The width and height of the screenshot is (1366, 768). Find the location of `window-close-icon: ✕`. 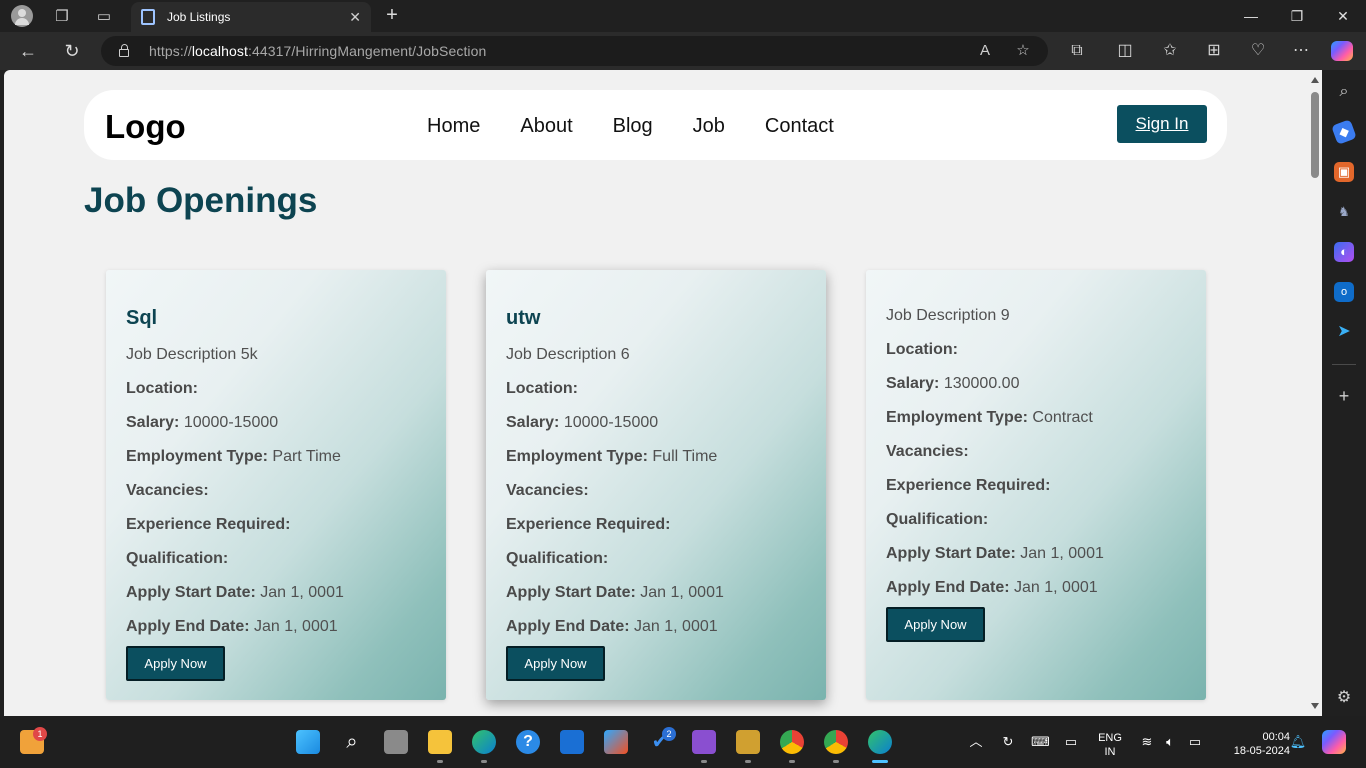

window-close-icon: ✕ is located at coordinates (1343, 16).